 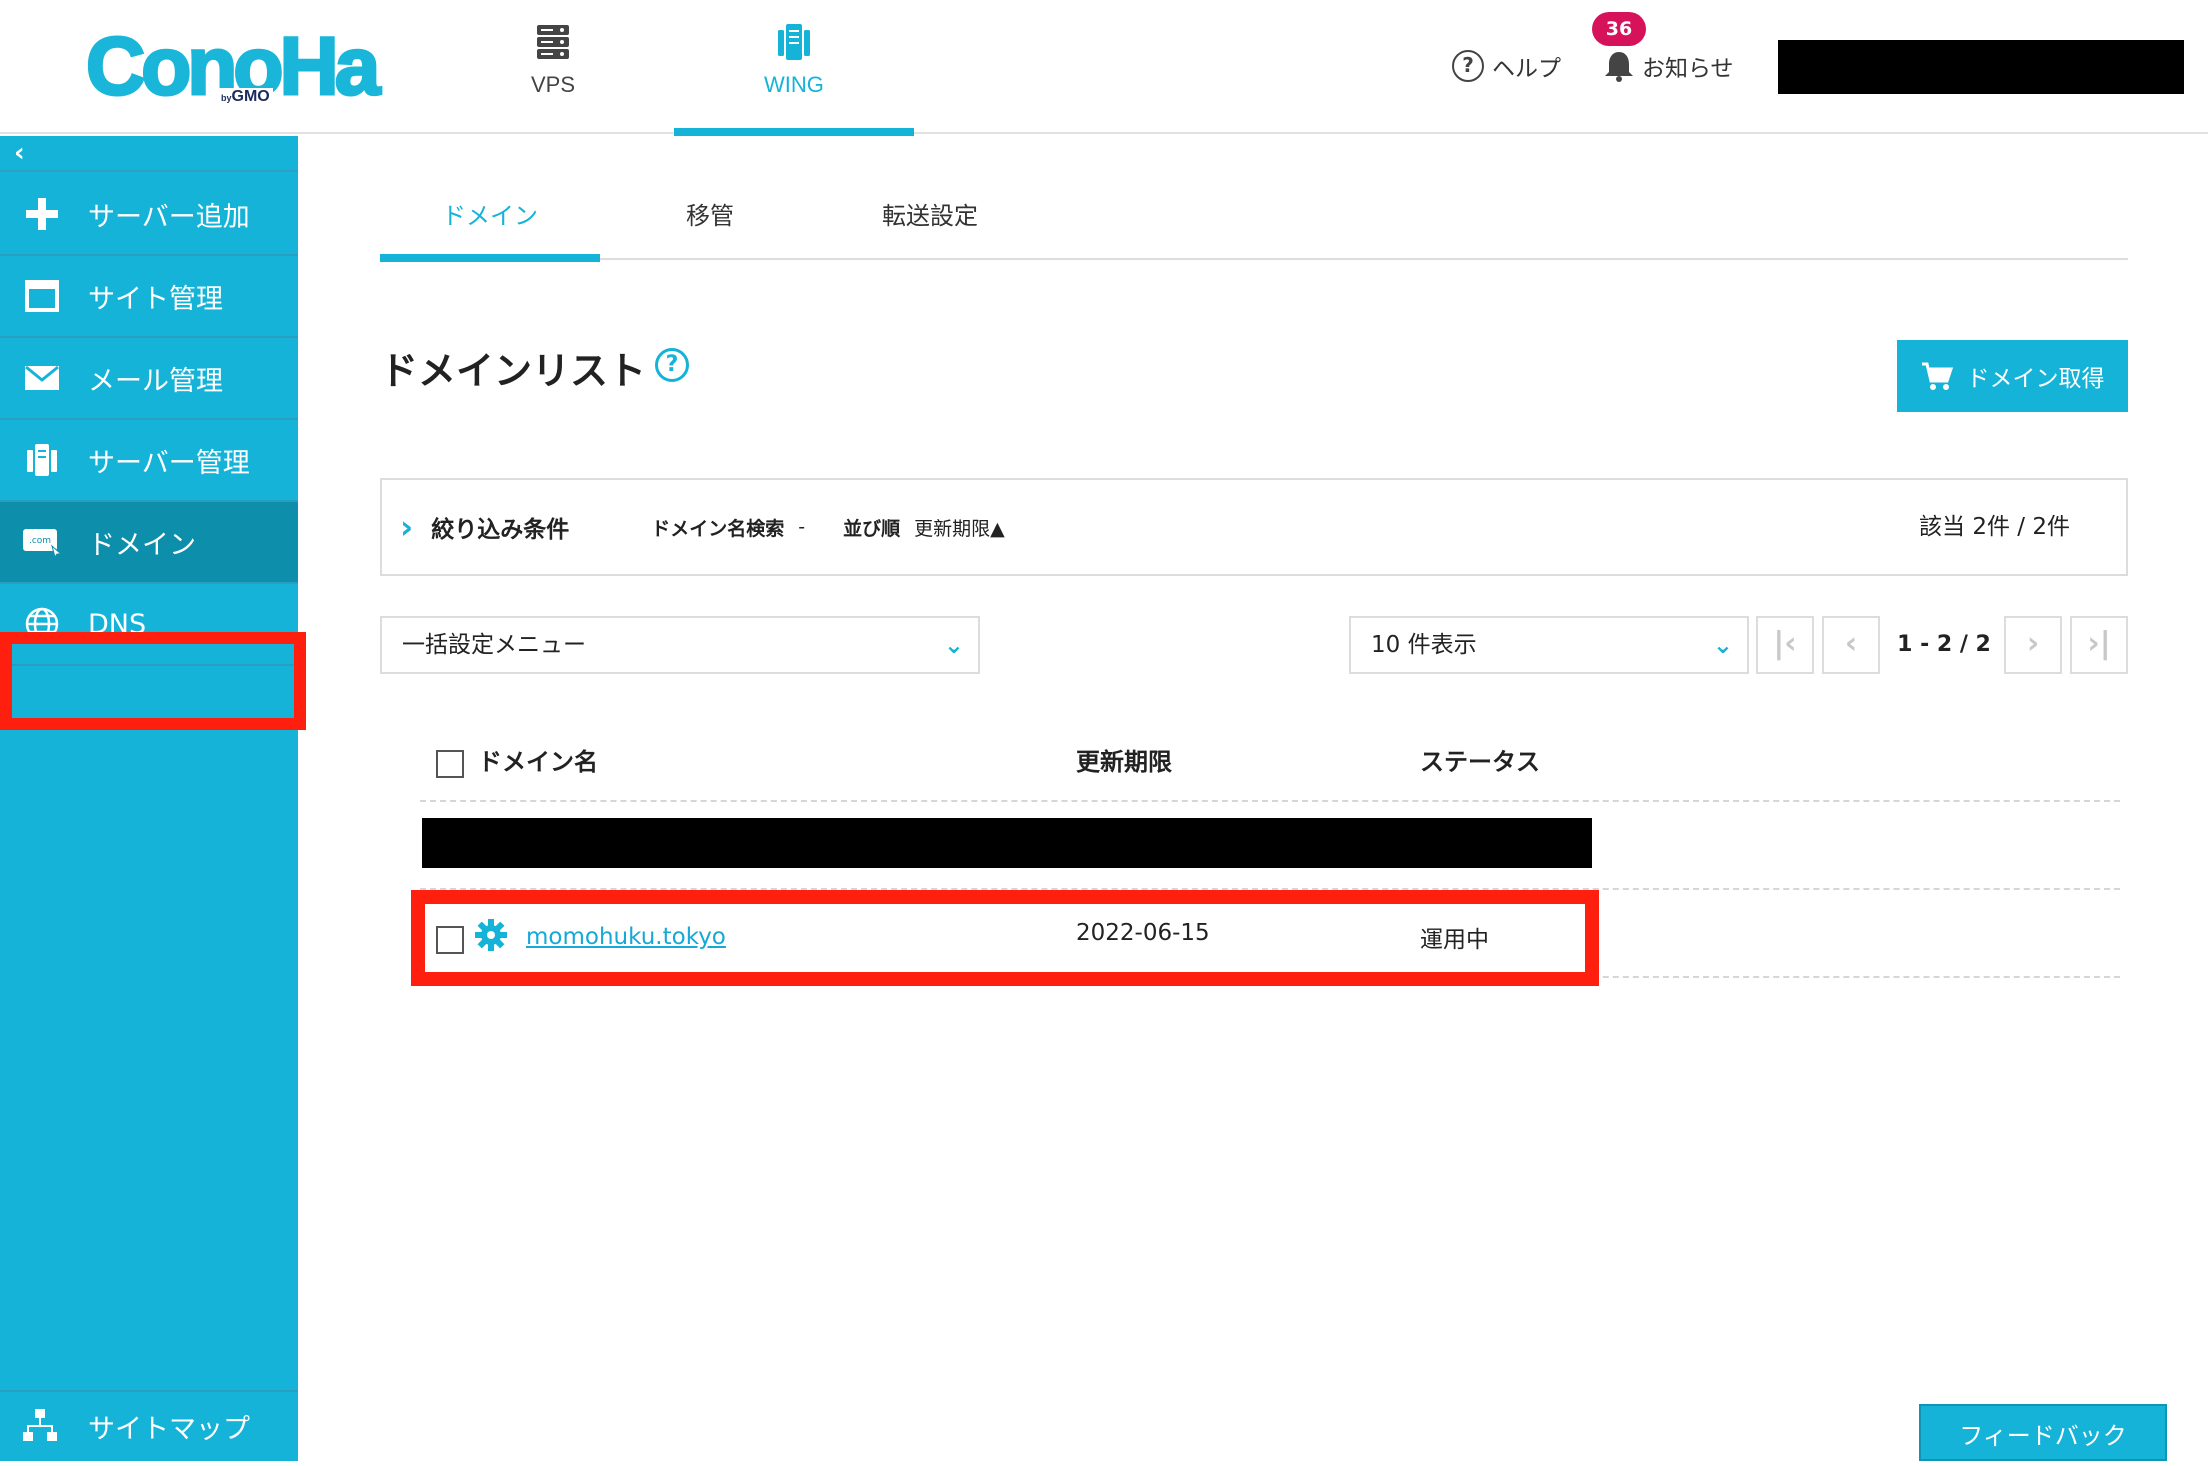 I want to click on sidebar-item-label: サイトマップ, so click(x=169, y=1429).